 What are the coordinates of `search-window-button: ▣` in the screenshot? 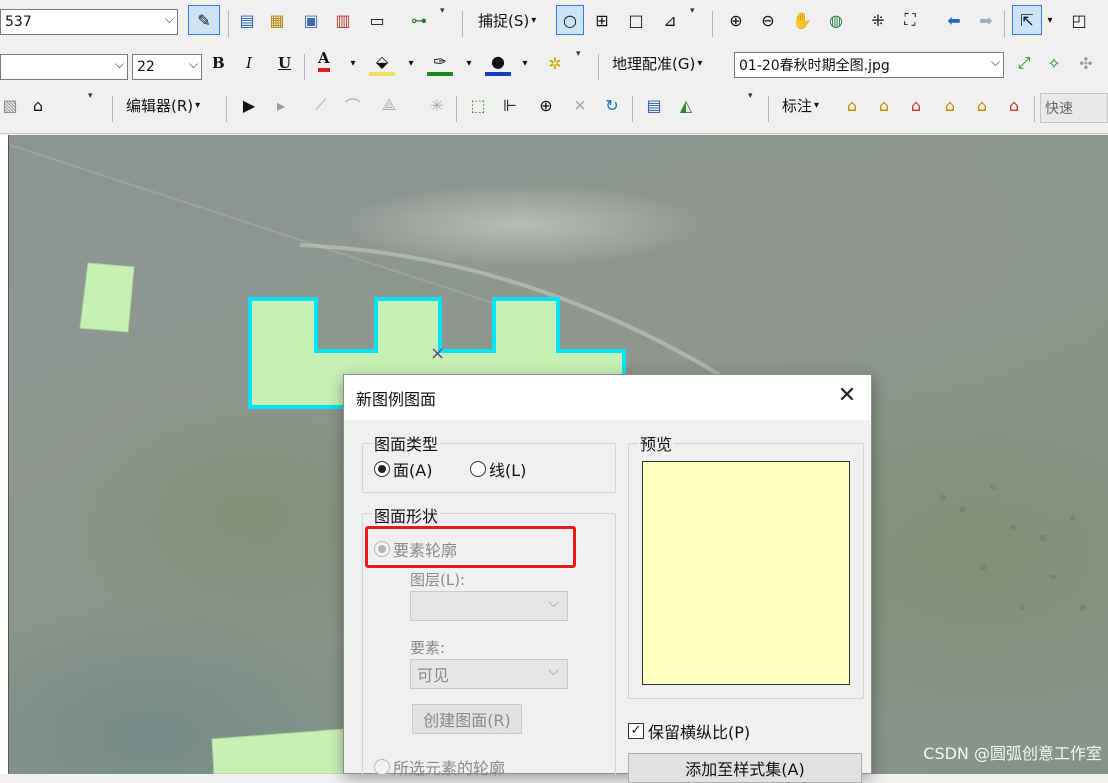 It's located at (311, 20).